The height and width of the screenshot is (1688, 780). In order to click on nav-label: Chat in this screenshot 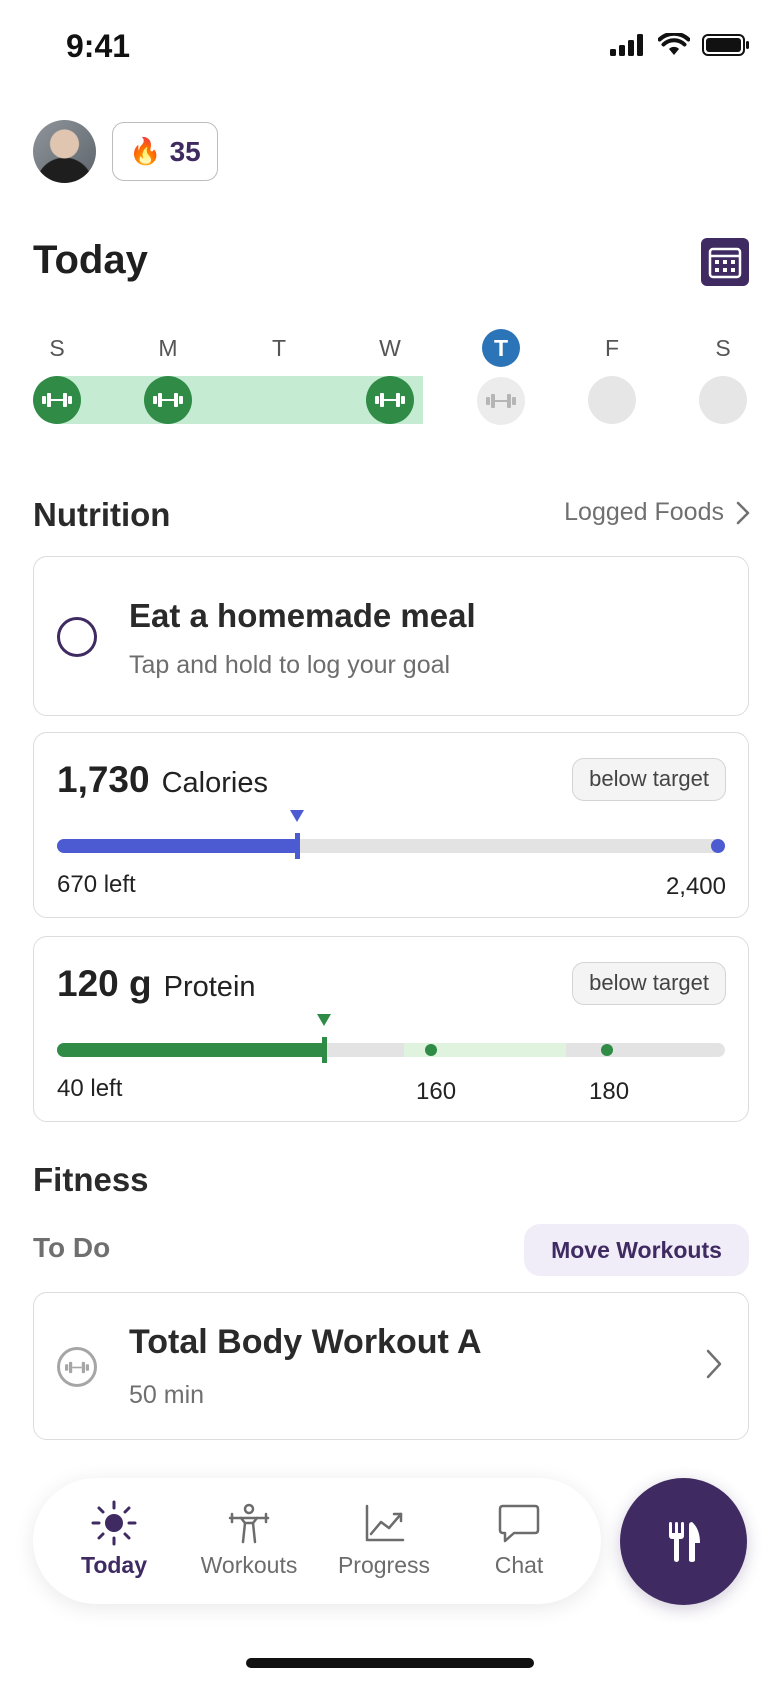, I will do `click(519, 1565)`.